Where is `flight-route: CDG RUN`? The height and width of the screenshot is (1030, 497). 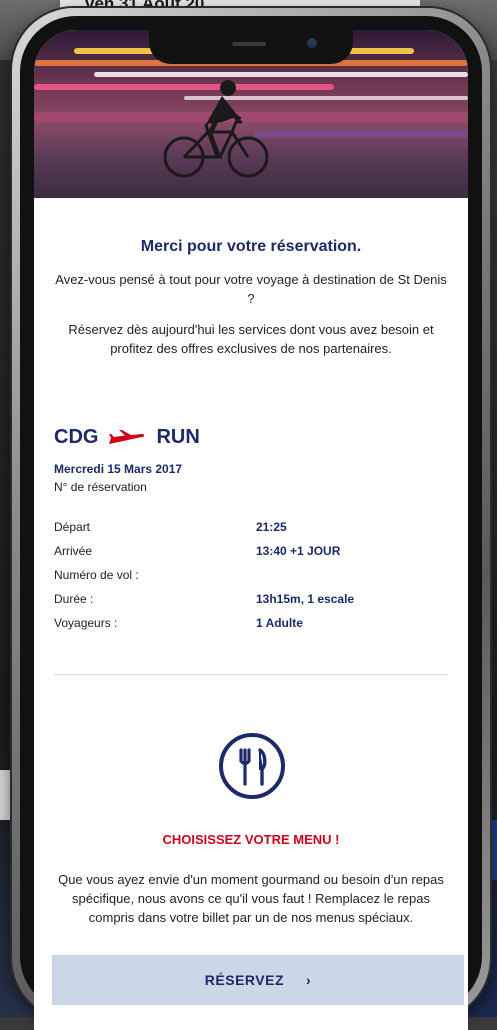
flight-route: CDG RUN is located at coordinates (127, 437).